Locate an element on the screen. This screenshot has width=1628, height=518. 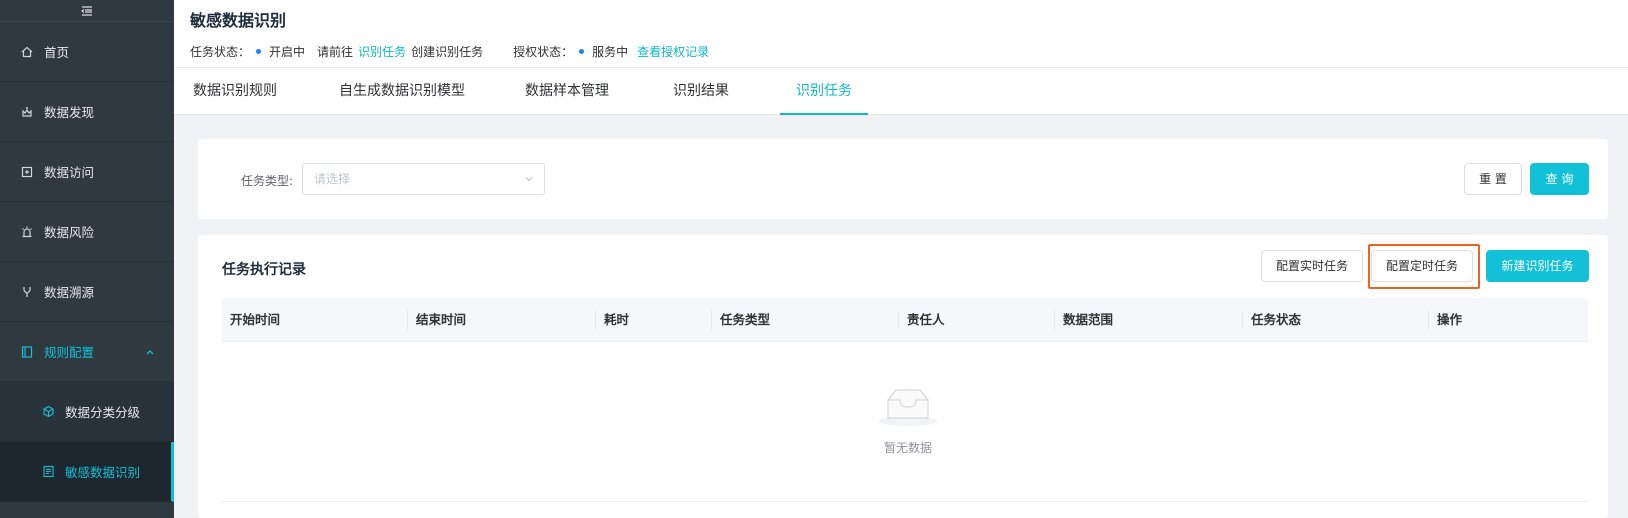
sidebar-item-label: 数据发现 is located at coordinates (69, 112).